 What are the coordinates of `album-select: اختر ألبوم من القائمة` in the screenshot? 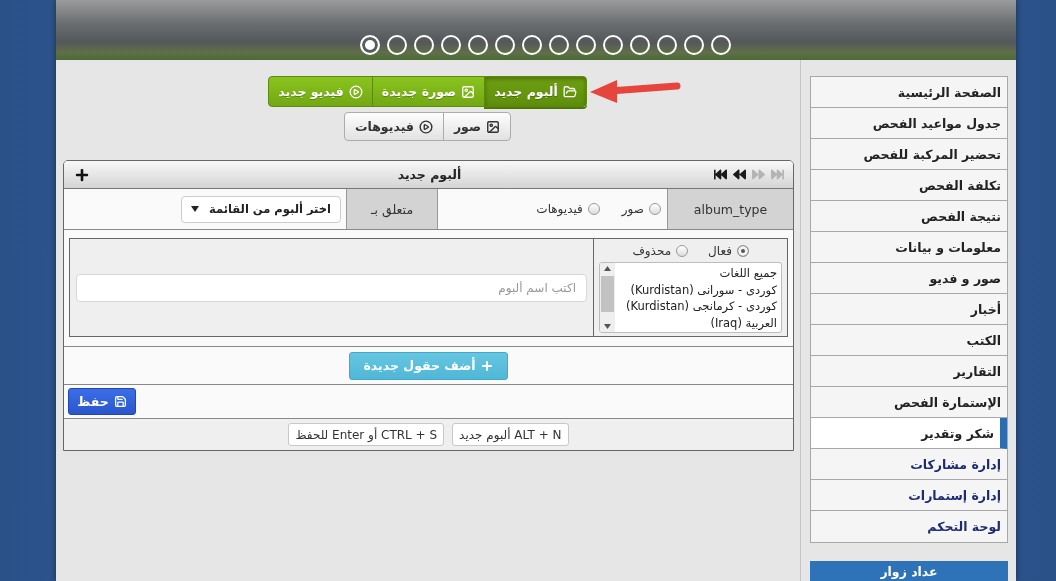 It's located at (261, 209).